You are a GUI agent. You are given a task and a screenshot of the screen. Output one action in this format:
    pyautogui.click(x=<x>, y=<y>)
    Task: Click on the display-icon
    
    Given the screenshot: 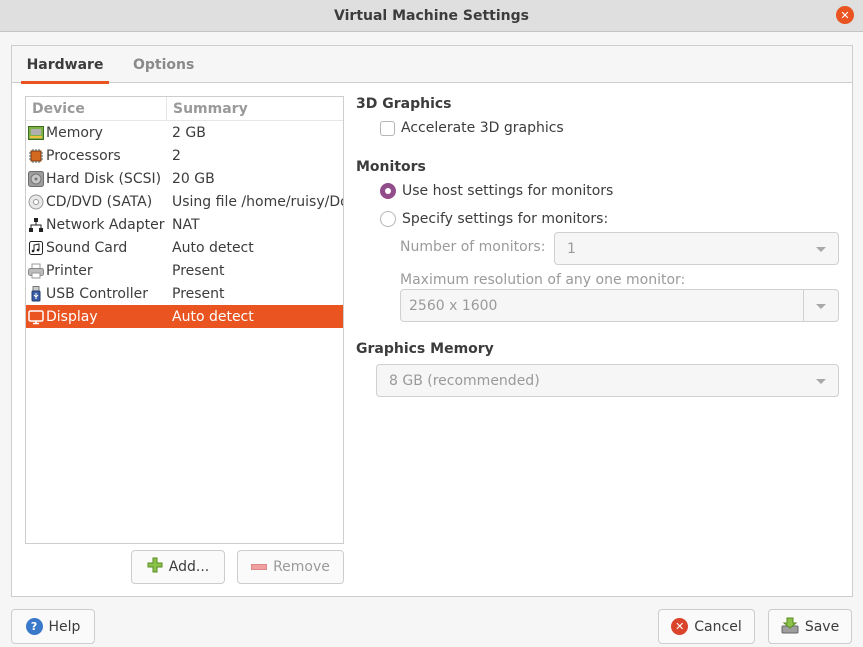 What is the action you would take?
    pyautogui.click(x=36, y=317)
    